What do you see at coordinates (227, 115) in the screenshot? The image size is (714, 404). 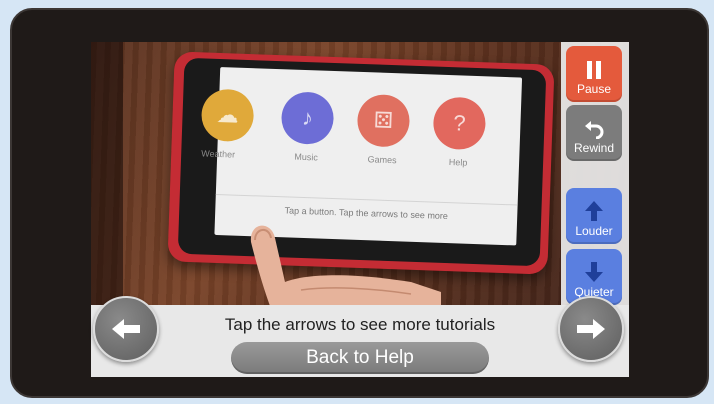 I see `cloud-icon: ☁` at bounding box center [227, 115].